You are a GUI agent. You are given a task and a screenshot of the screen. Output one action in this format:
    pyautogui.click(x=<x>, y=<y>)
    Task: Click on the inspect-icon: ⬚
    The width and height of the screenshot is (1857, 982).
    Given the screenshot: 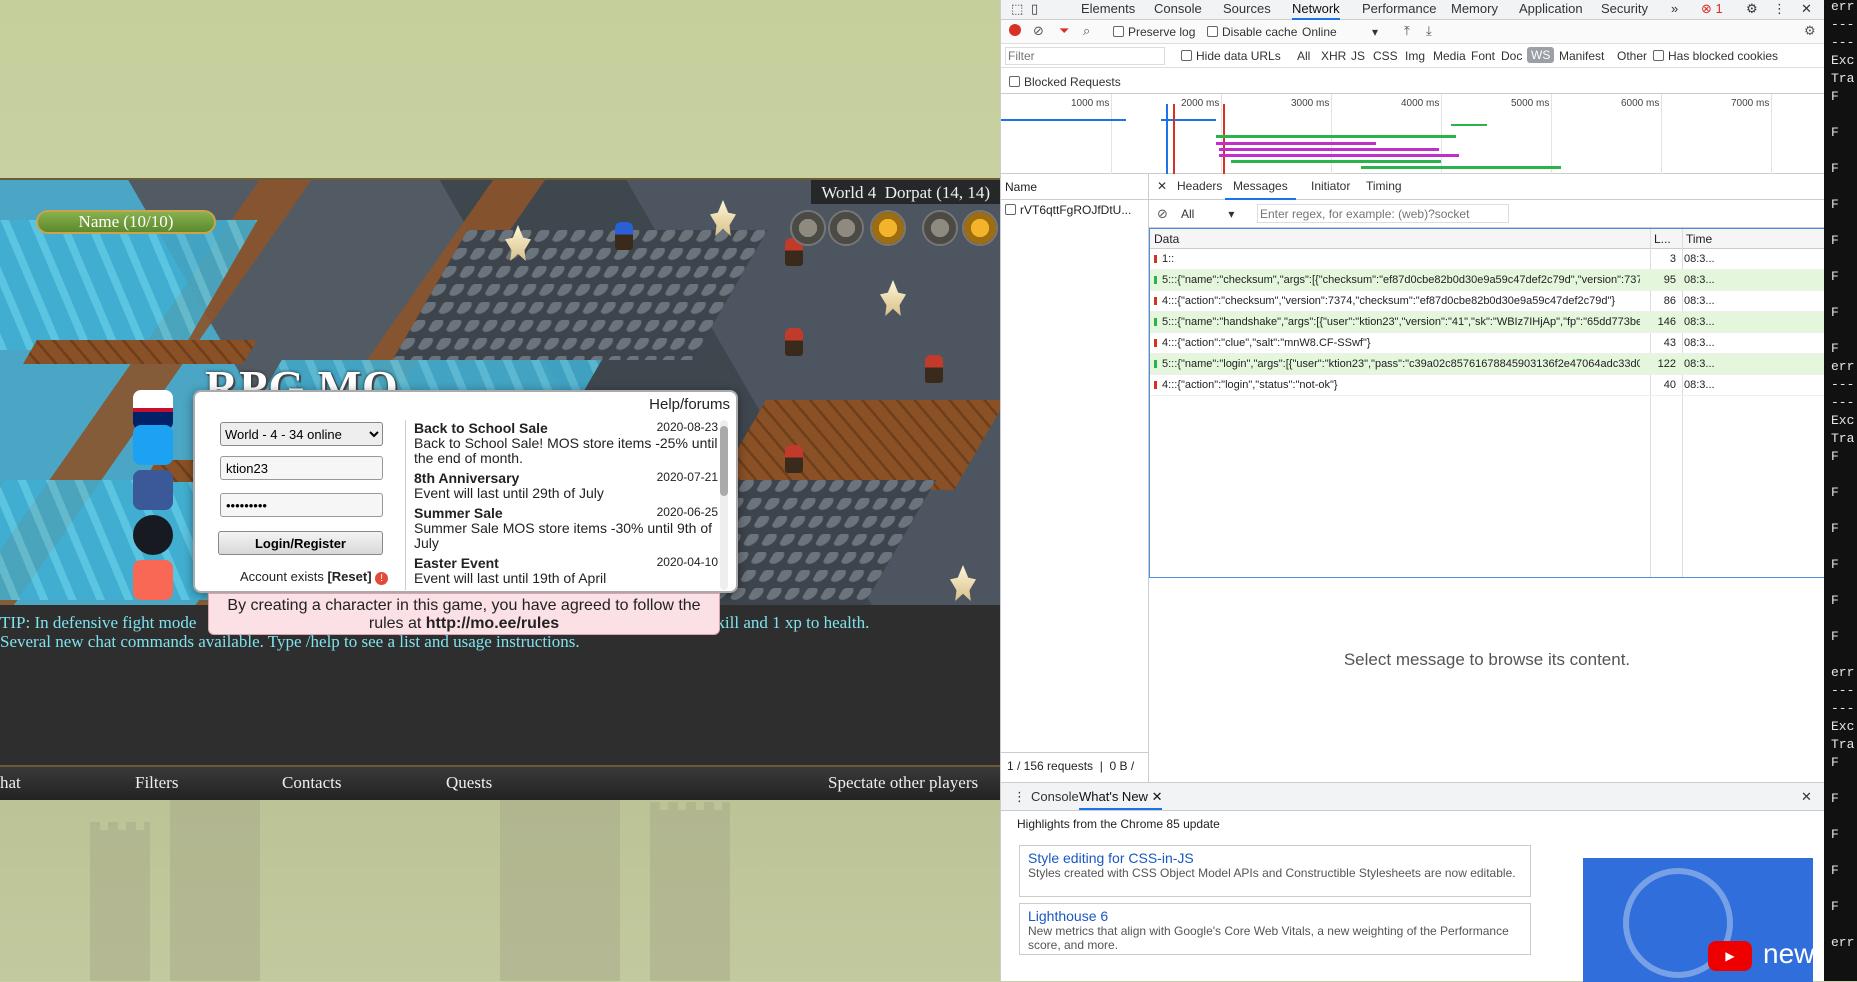 What is the action you would take?
    pyautogui.click(x=1017, y=10)
    